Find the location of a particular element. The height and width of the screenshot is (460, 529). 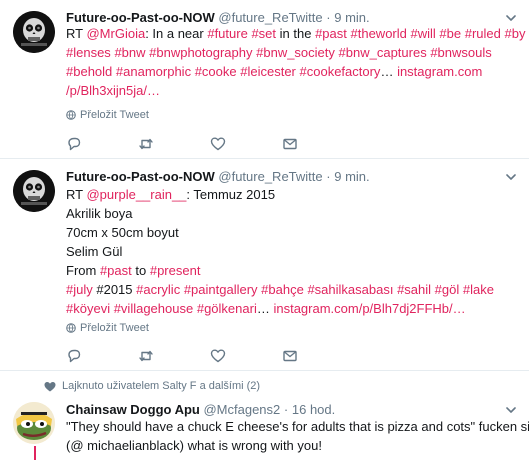

hashtag-link: #sahil is located at coordinates (414, 289).